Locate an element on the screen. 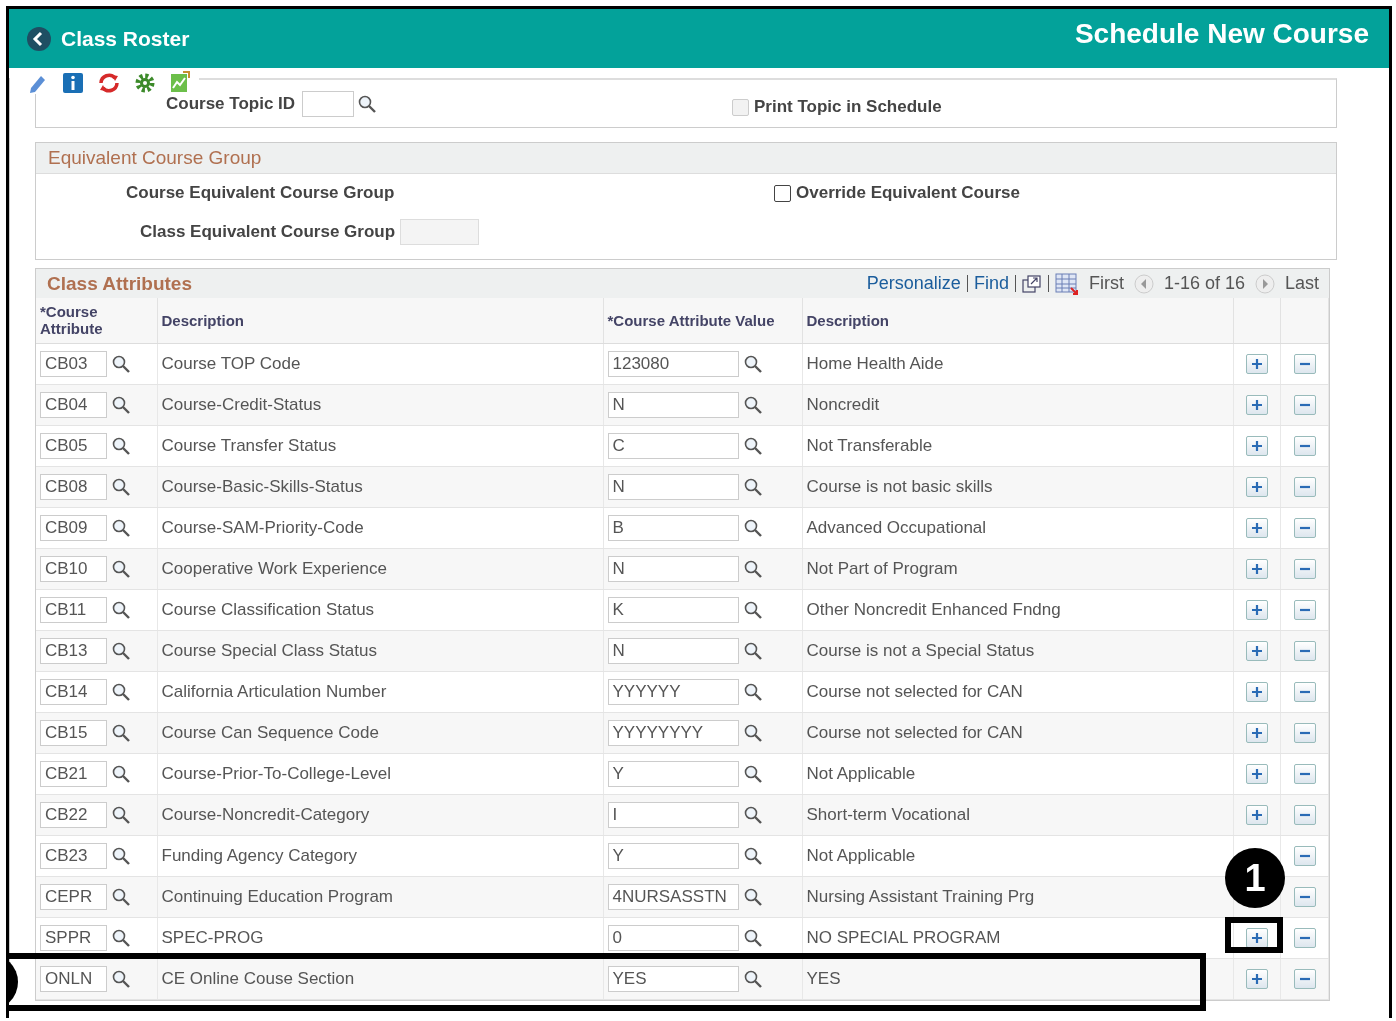 Image resolution: width=1396 pixels, height=1021 pixels. attribute-field: CB15 is located at coordinates (73, 733).